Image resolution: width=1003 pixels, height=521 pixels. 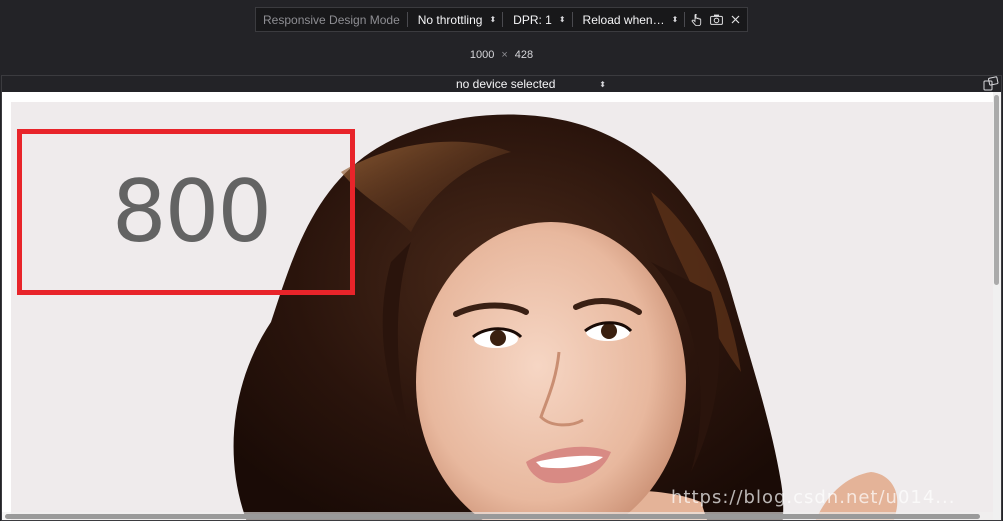 What do you see at coordinates (492, 516) in the screenshot?
I see `horizontal-scrollbar-thumb` at bounding box center [492, 516].